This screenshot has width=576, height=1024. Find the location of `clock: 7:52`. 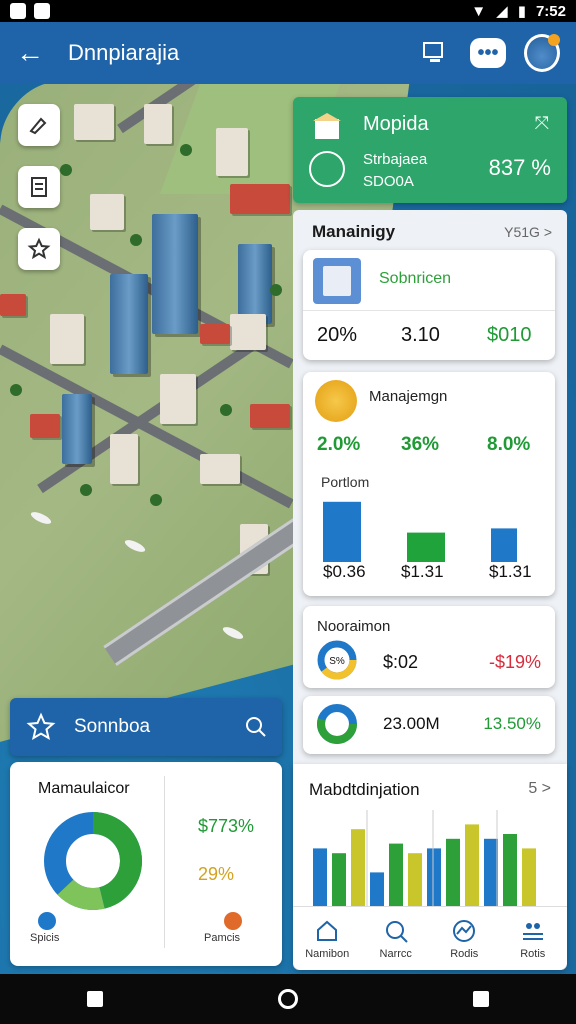

clock: 7:52 is located at coordinates (550, 11).